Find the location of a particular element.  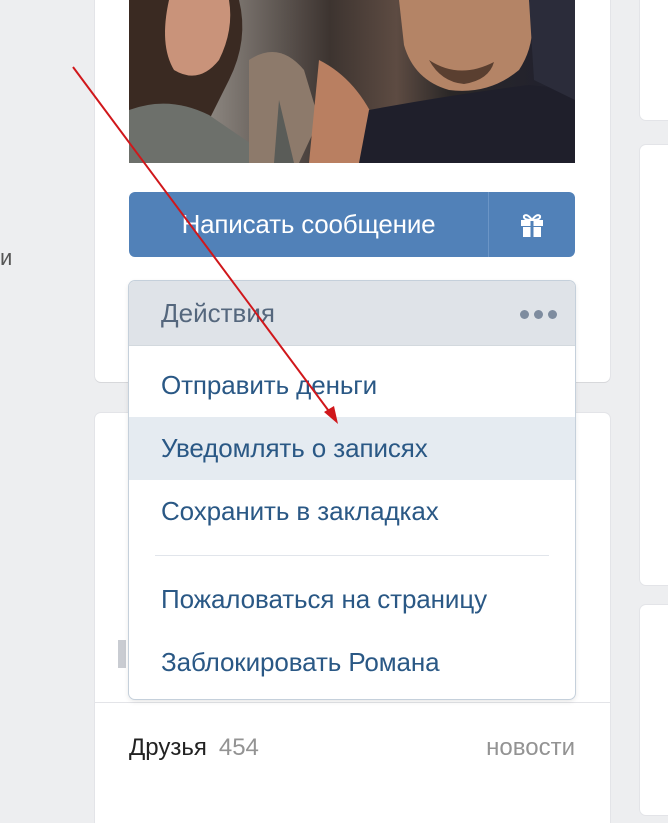

friends-header: Друзья 454 новости is located at coordinates (352, 748).